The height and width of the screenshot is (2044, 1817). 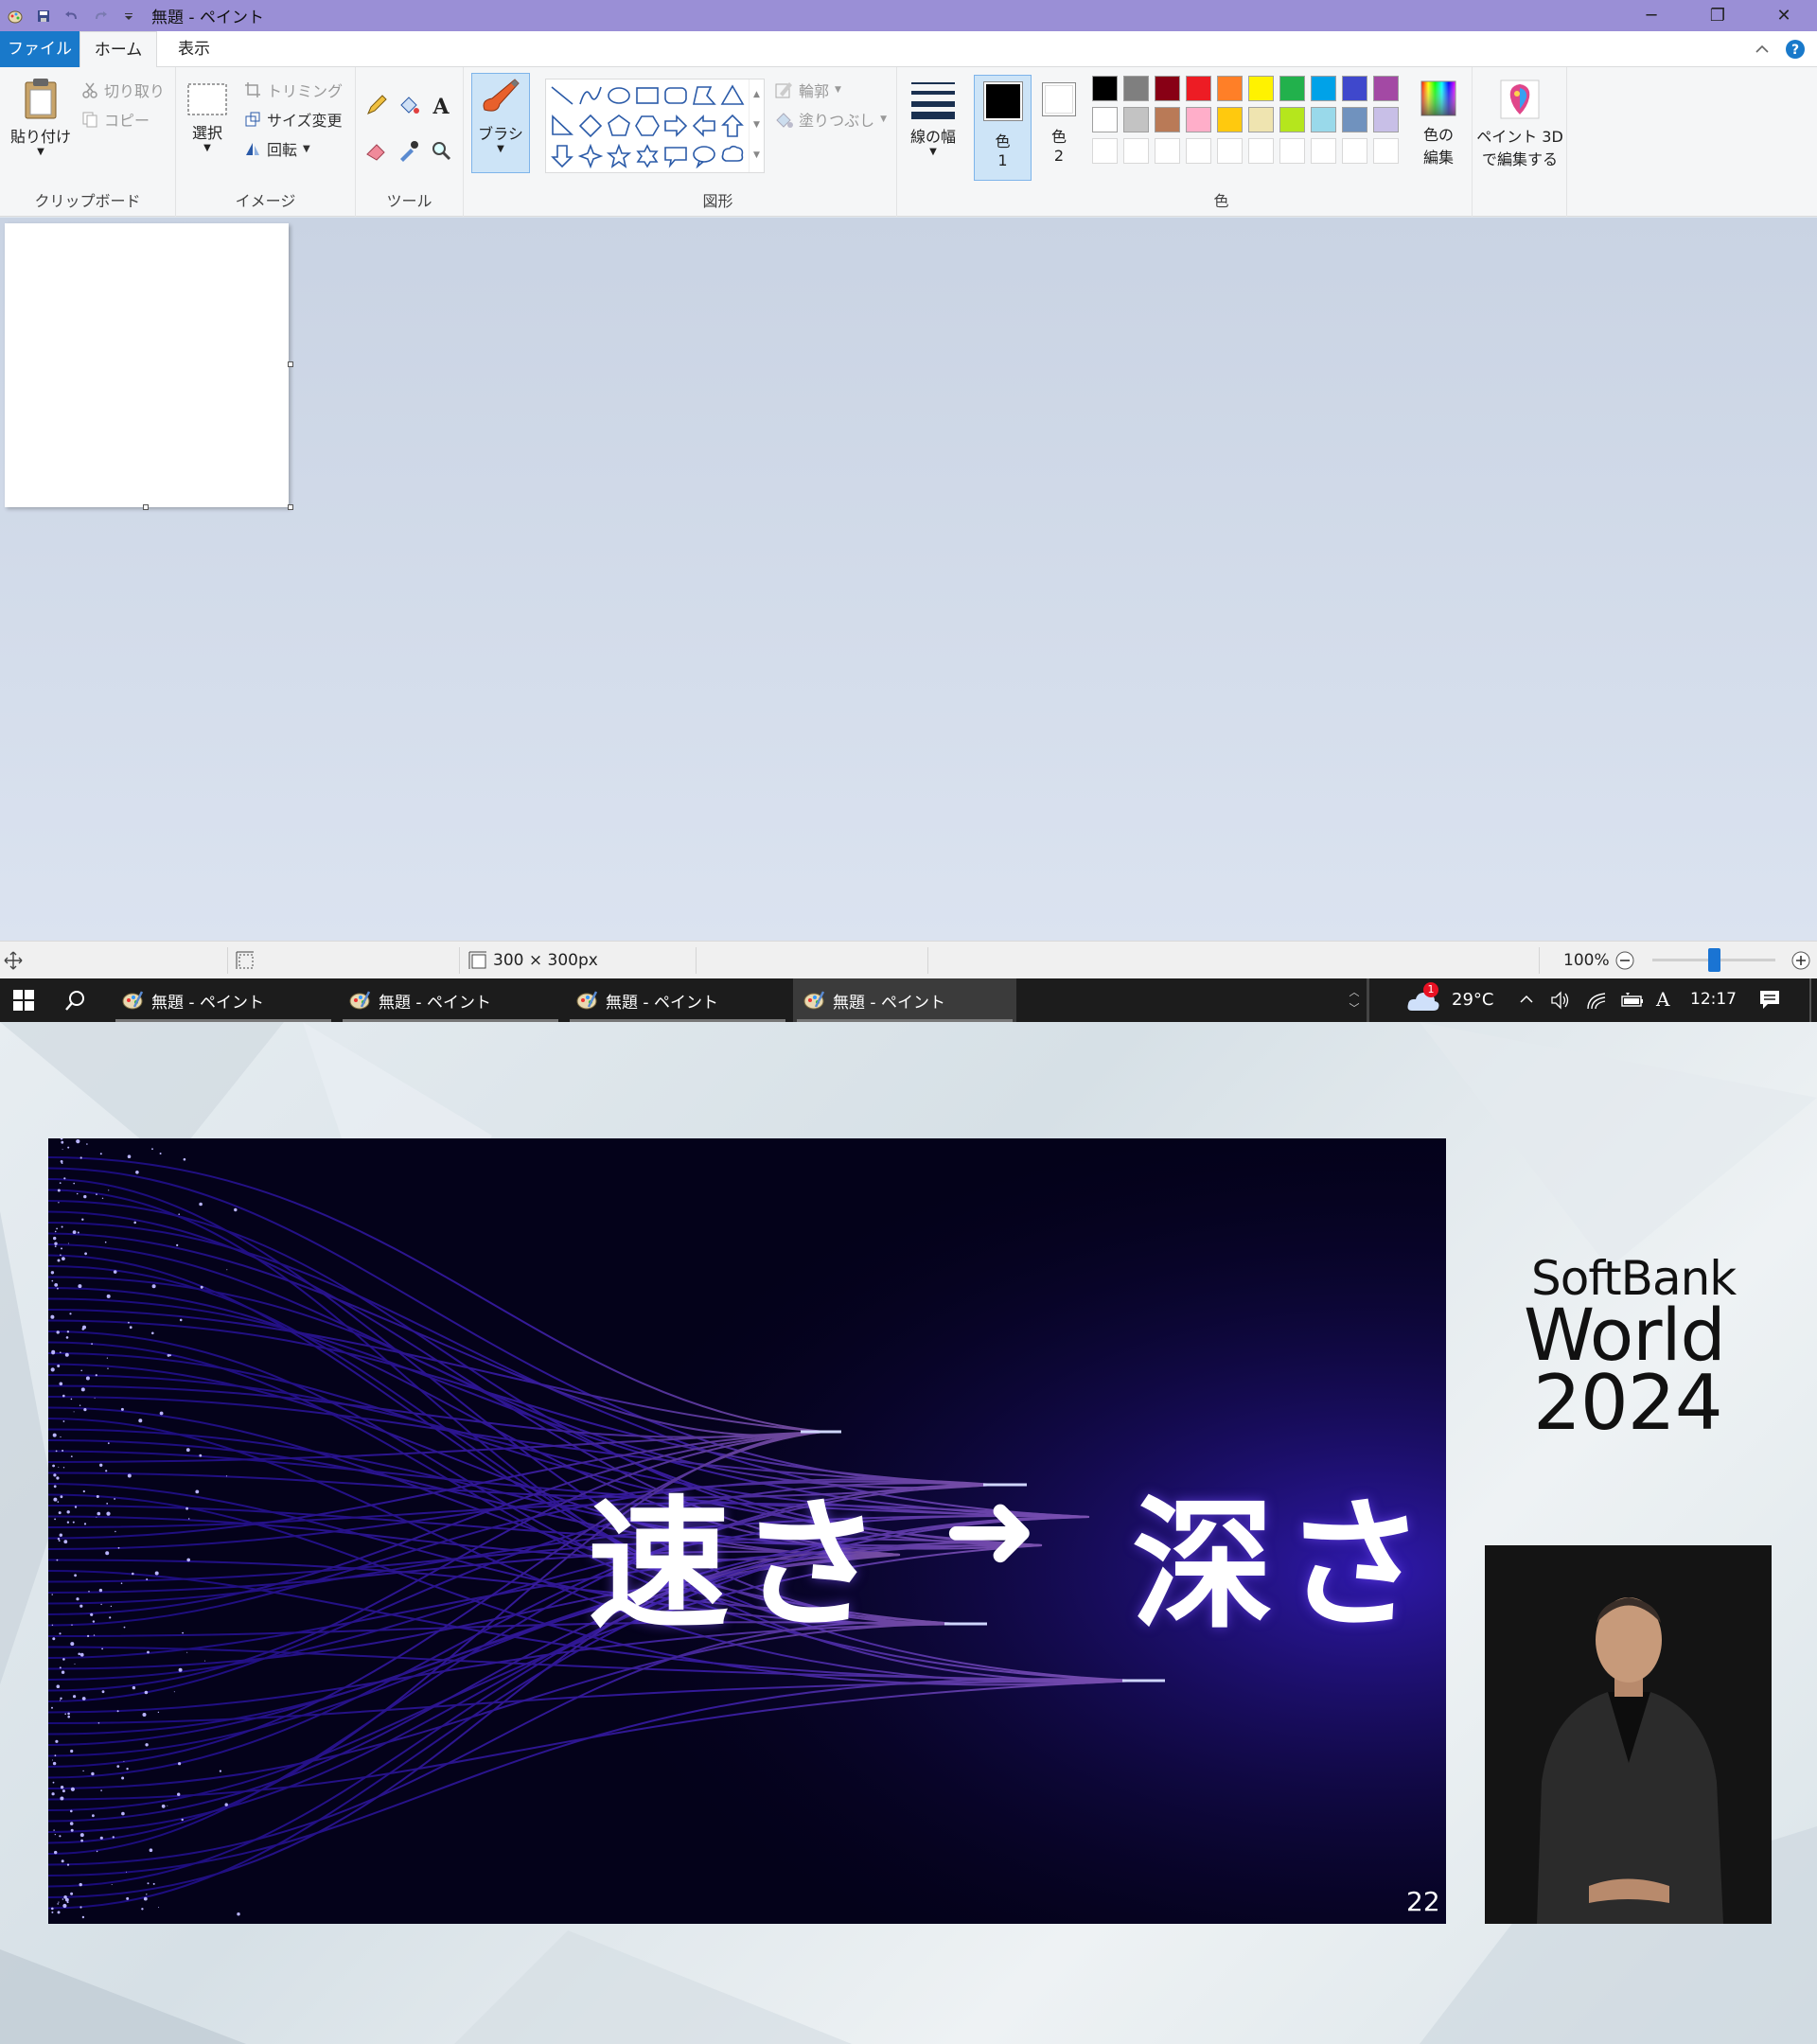 I want to click on minimize-button: ─, so click(x=1651, y=15).